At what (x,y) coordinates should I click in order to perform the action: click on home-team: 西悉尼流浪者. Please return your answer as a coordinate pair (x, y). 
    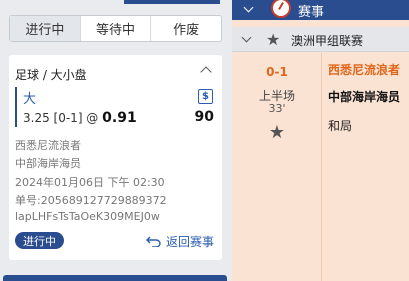
    Looking at the image, I should click on (364, 69).